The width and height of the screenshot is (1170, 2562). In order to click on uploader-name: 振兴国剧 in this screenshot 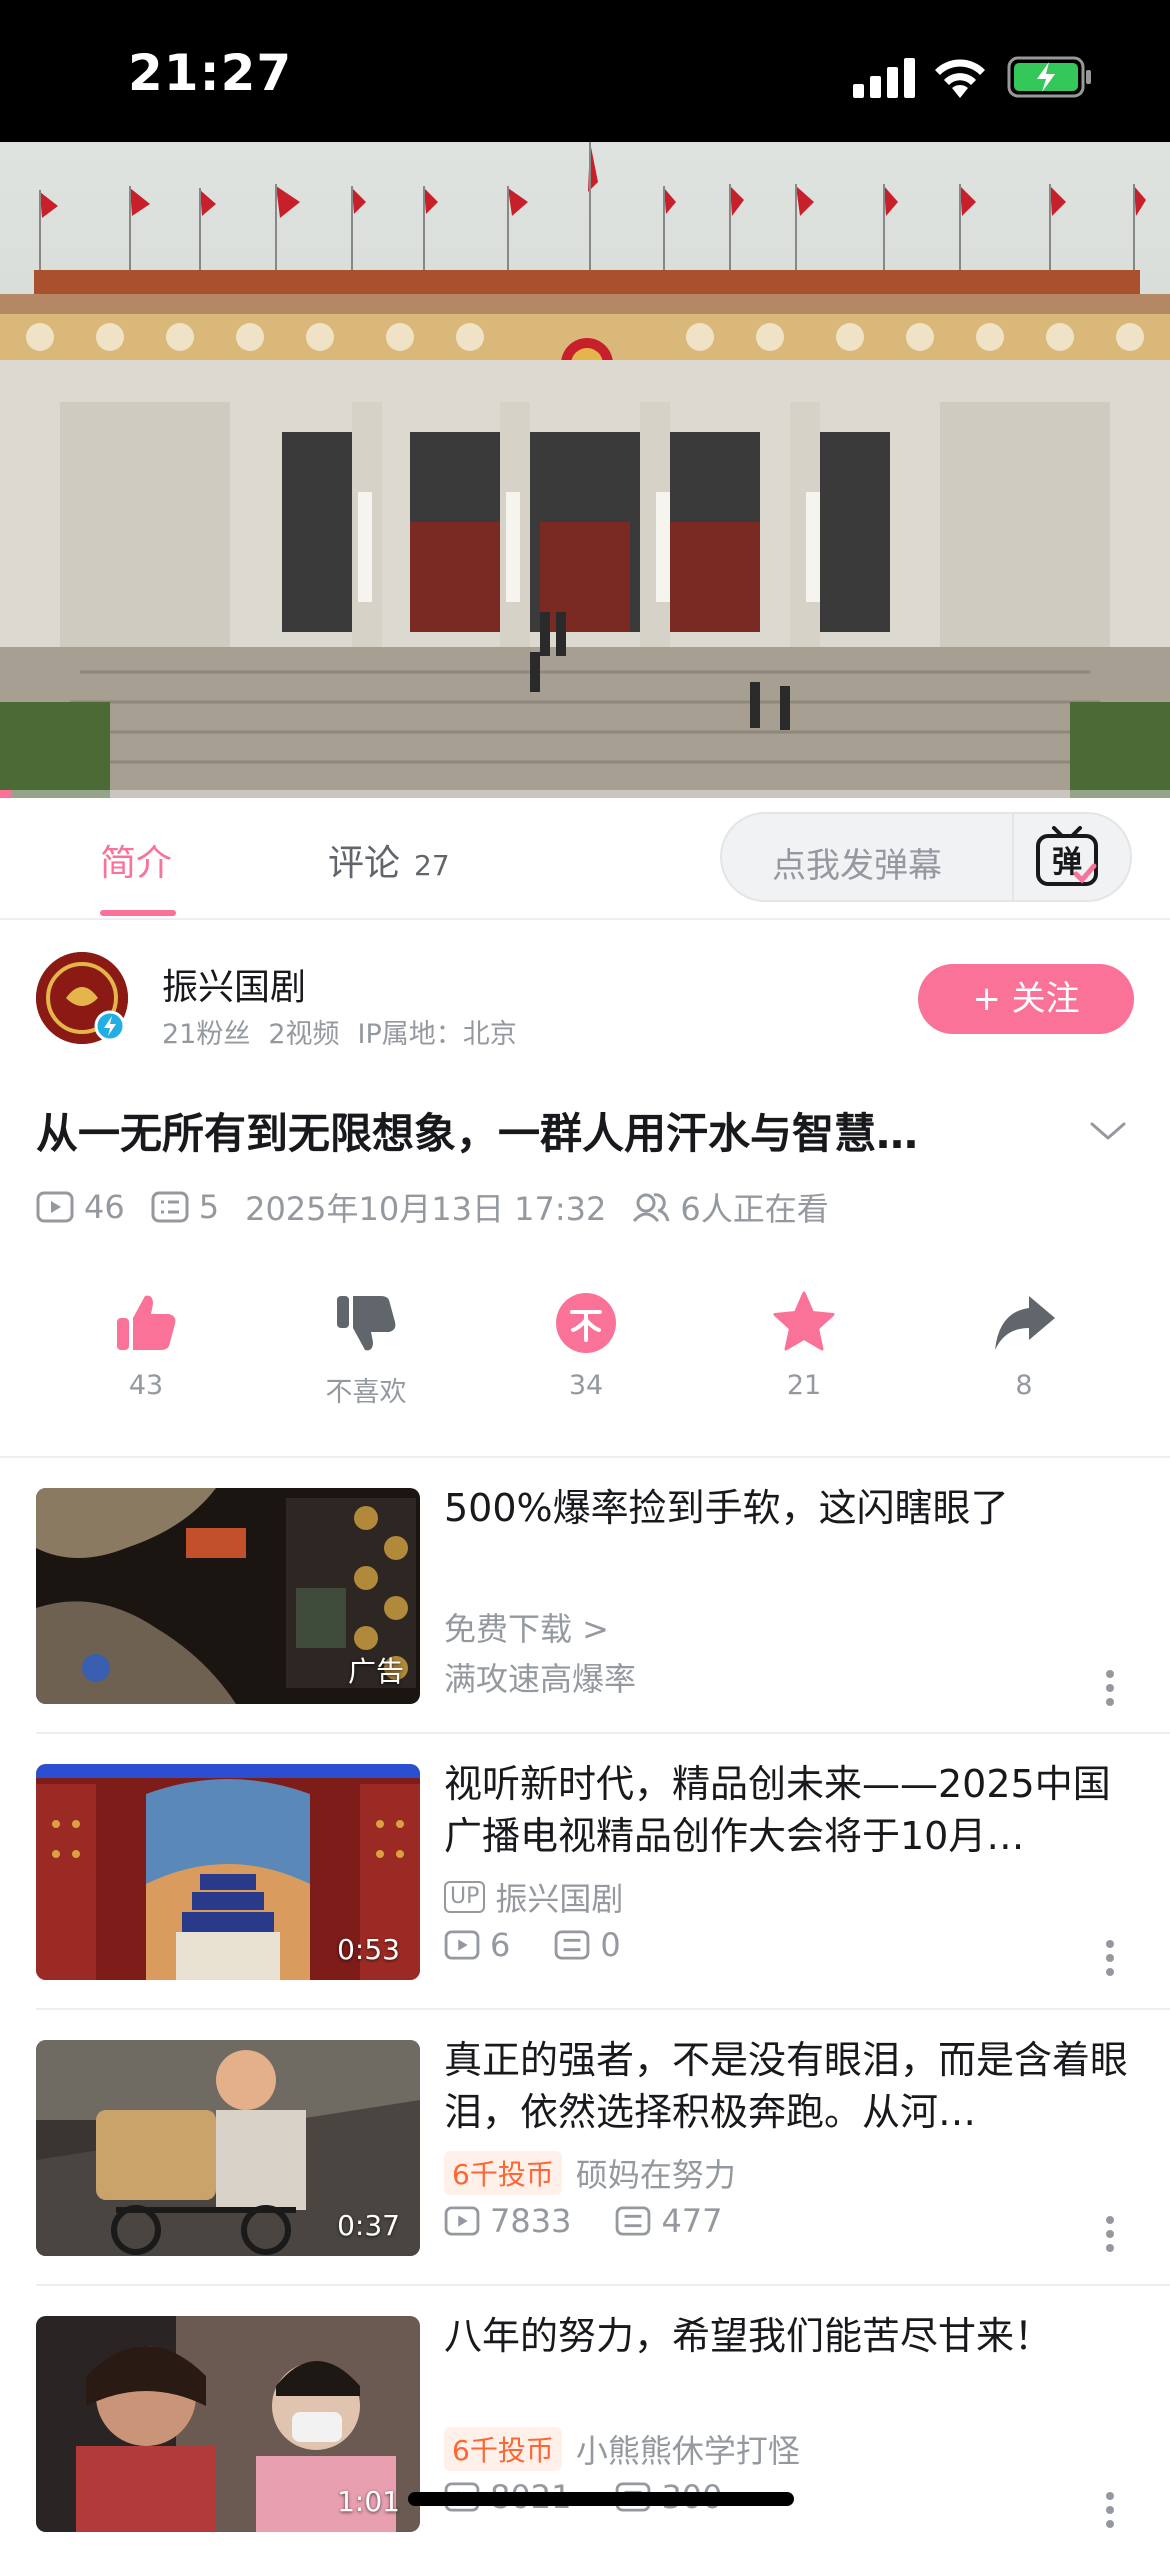, I will do `click(234, 984)`.